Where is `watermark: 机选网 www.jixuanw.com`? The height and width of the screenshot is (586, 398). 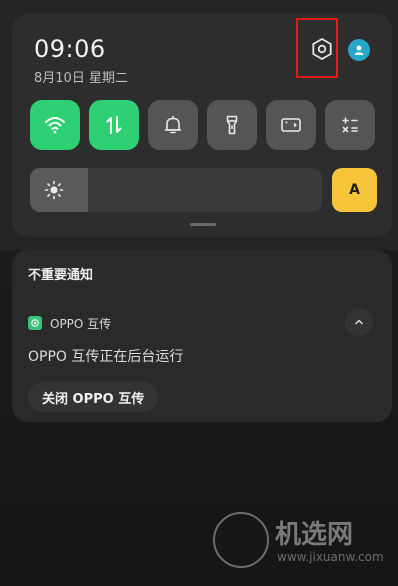
watermark: 机选网 www.jixuanw.com is located at coordinates (298, 543).